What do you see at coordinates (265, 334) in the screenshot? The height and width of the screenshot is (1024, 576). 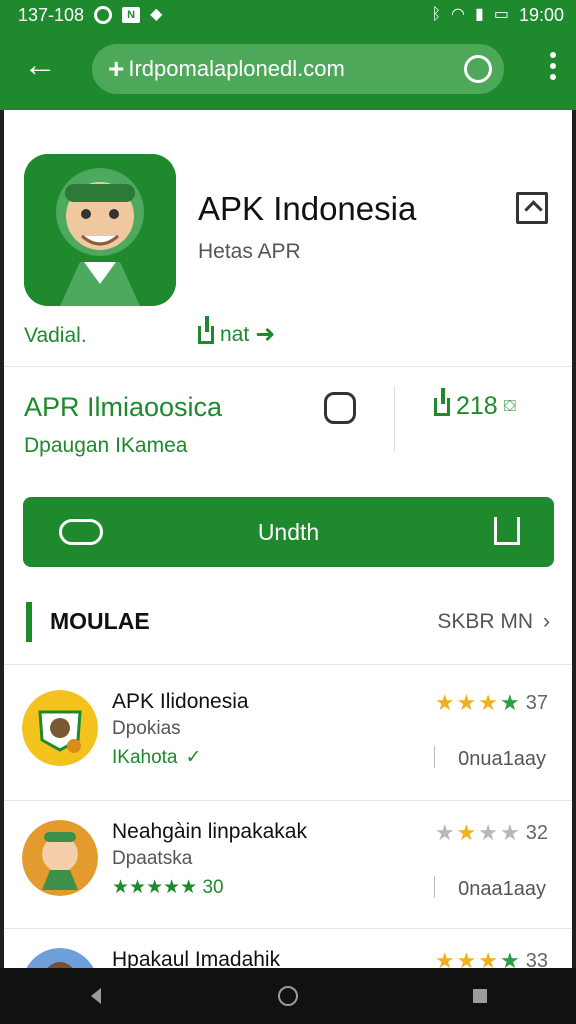 I see `arrow-icon: ➜` at bounding box center [265, 334].